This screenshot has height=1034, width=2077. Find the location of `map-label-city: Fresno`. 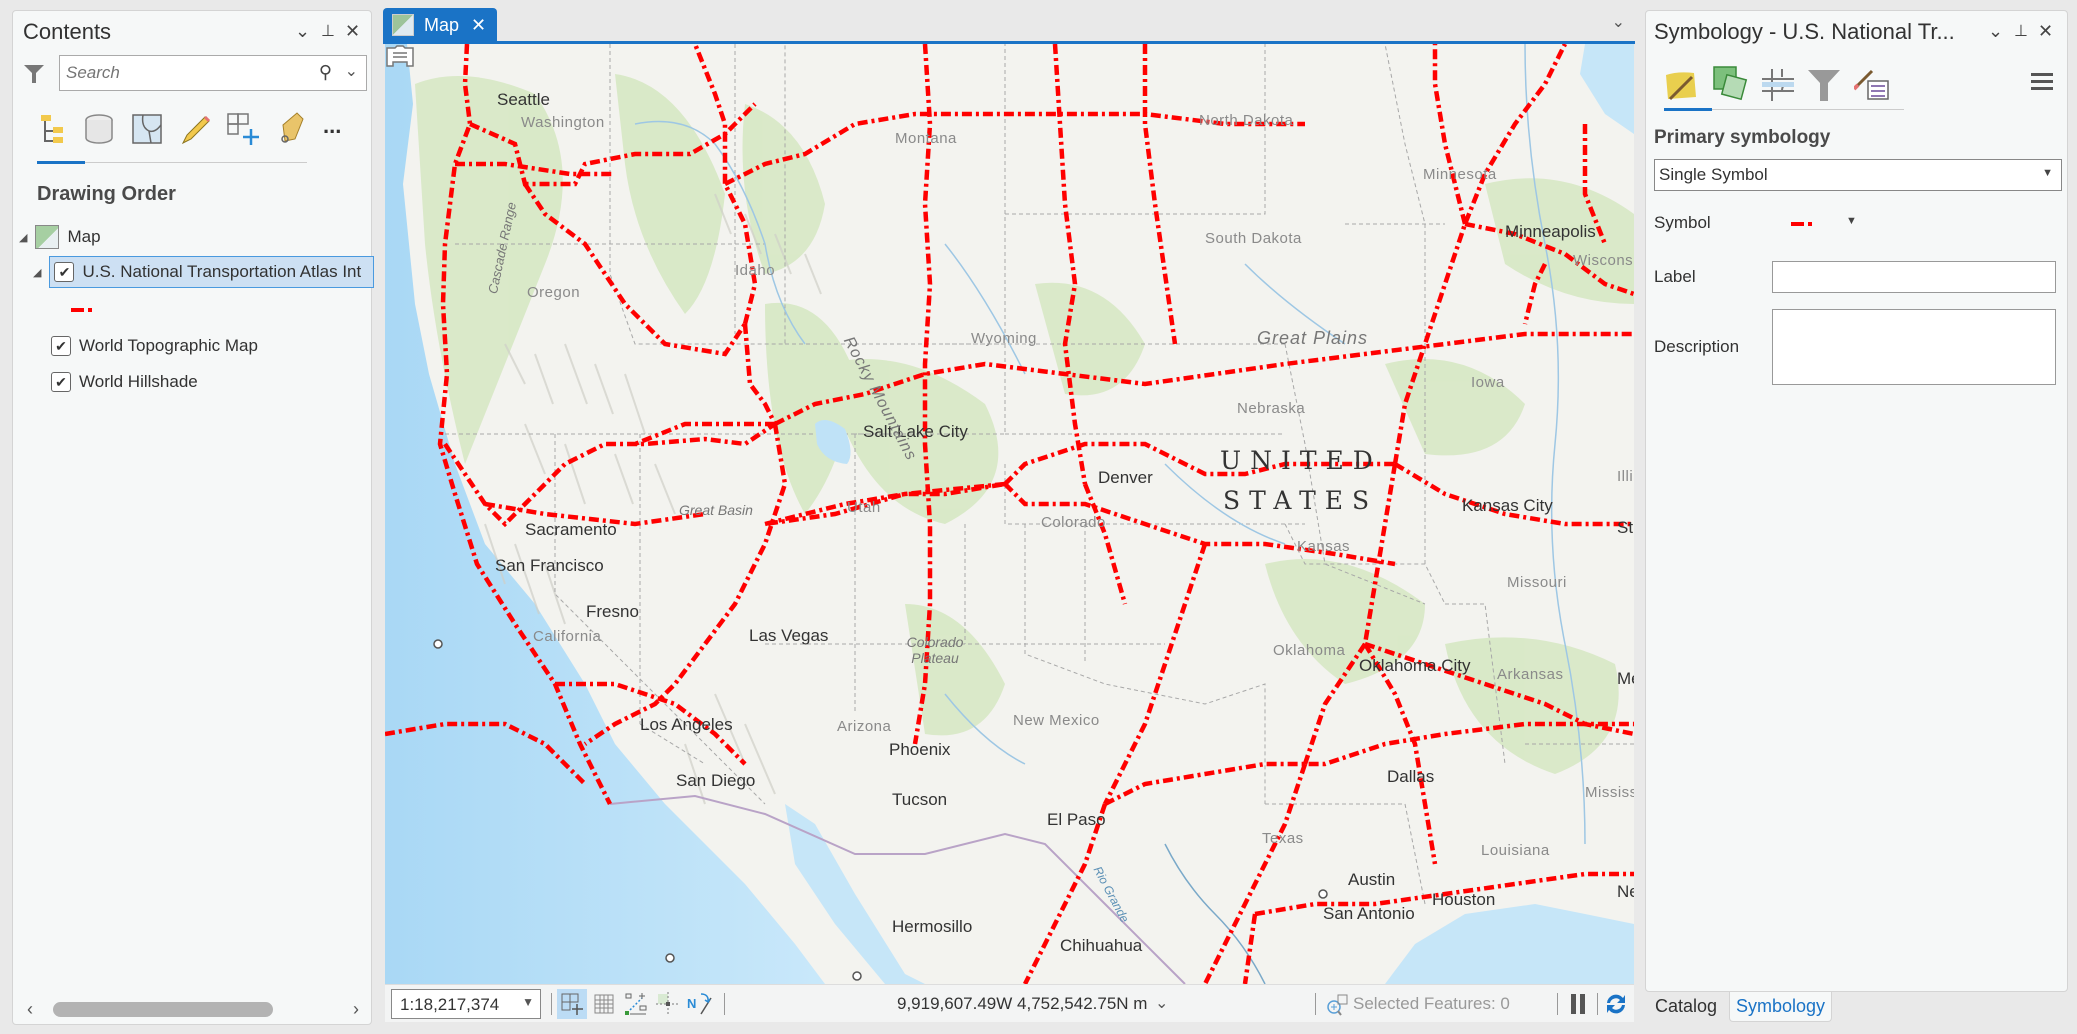

map-label-city: Fresno is located at coordinates (612, 611).